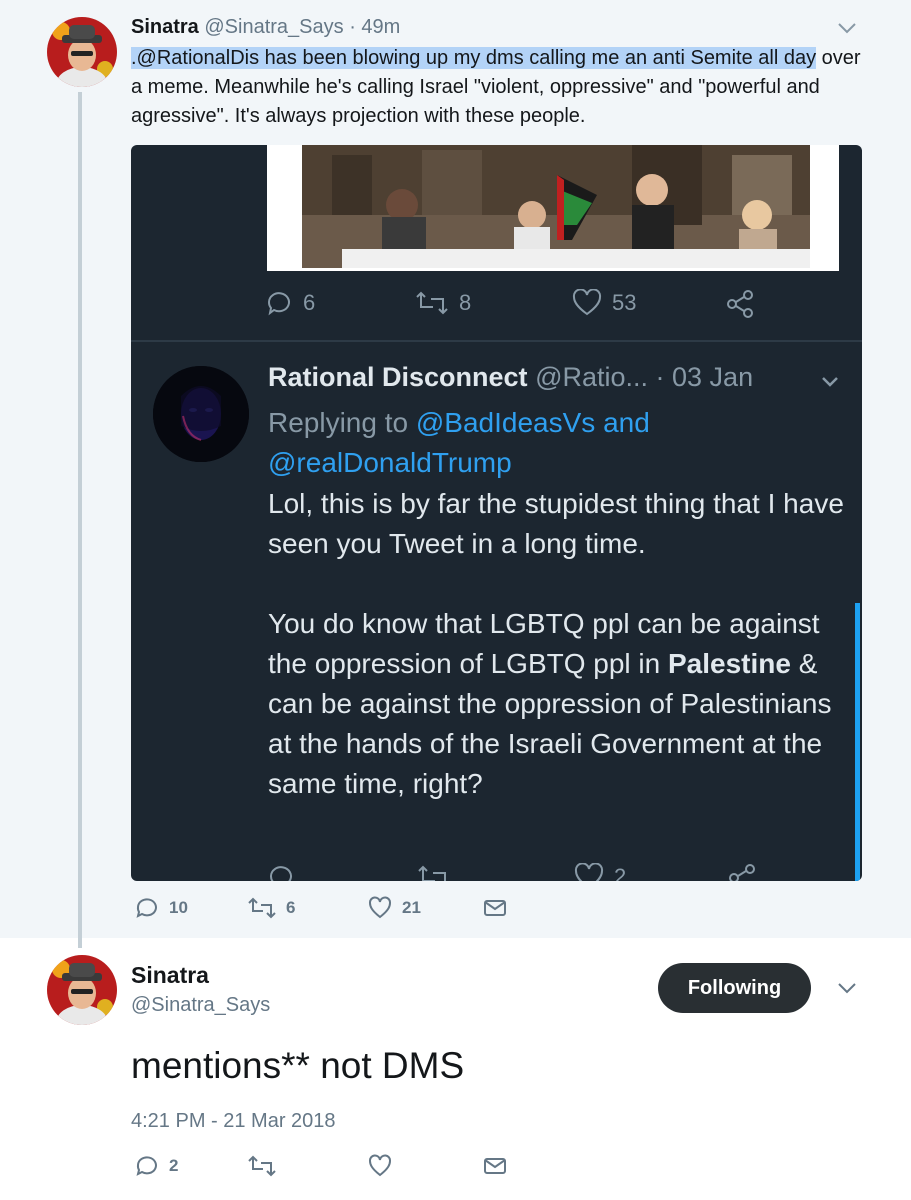 Image resolution: width=911 pixels, height=1200 pixels. What do you see at coordinates (394, 908) in the screenshot?
I see `like-button: 21` at bounding box center [394, 908].